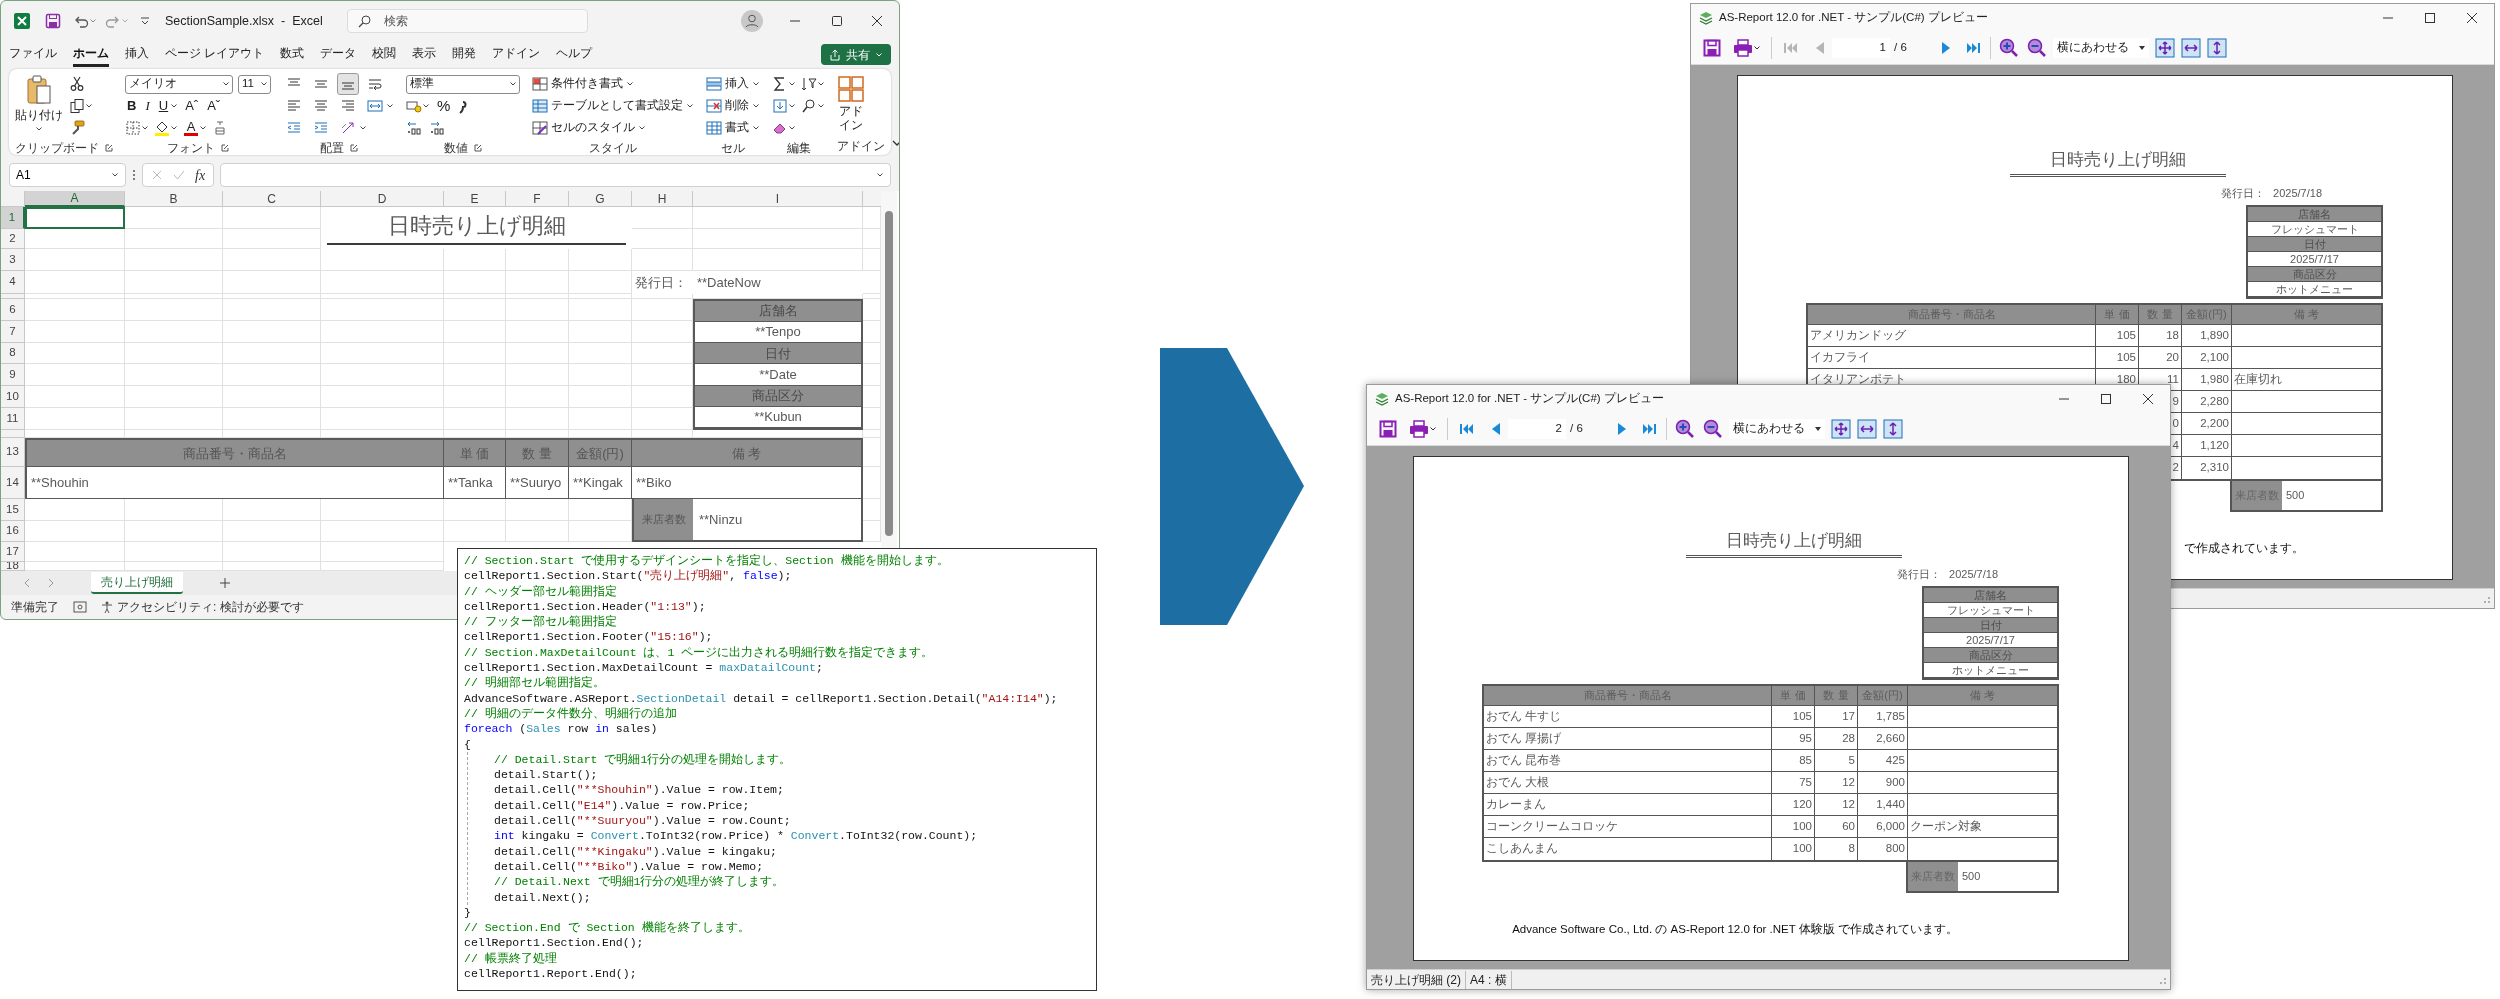  What do you see at coordinates (13, 375) in the screenshot?
I see `row-header: 9` at bounding box center [13, 375].